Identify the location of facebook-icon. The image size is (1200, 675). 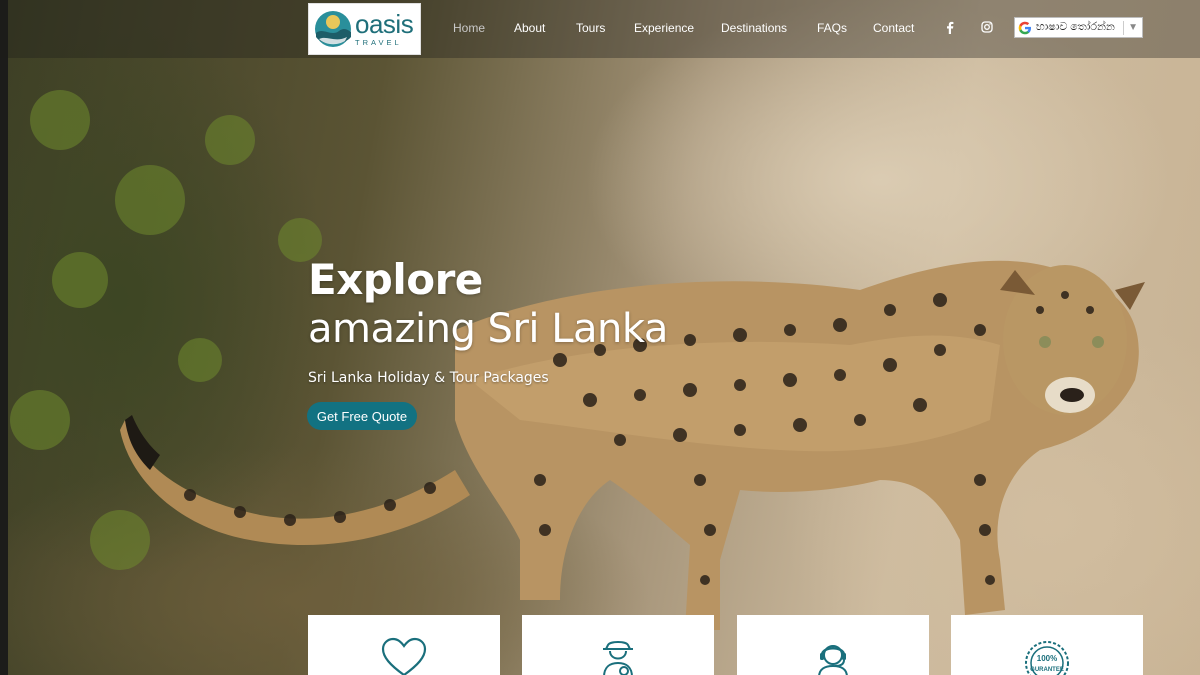
(950, 27).